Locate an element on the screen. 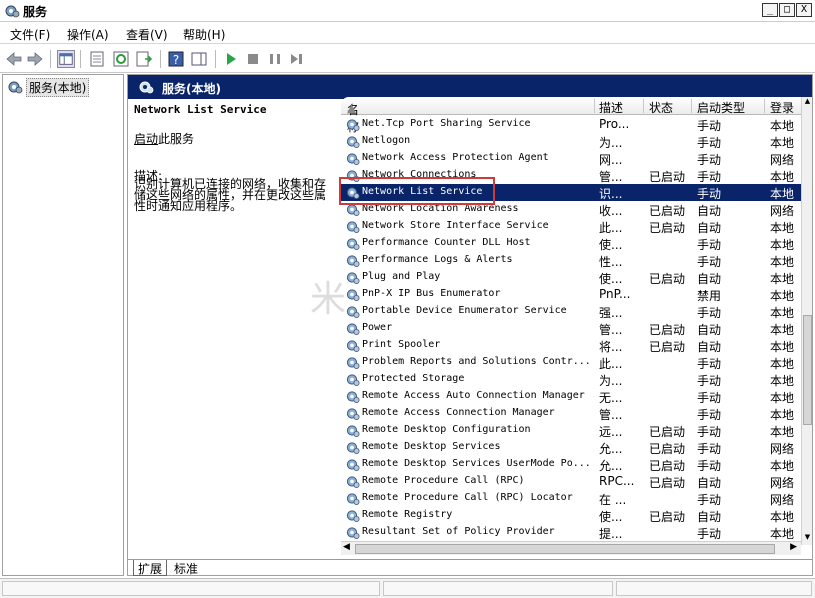  close-button: X is located at coordinates (804, 10).